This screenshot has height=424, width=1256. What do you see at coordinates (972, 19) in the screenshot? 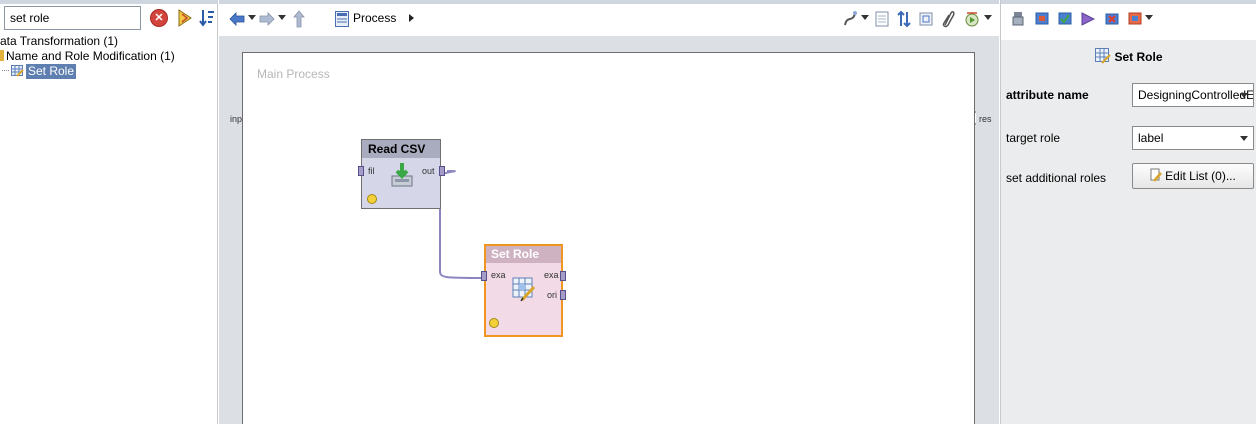
I see `run-process-icon` at bounding box center [972, 19].